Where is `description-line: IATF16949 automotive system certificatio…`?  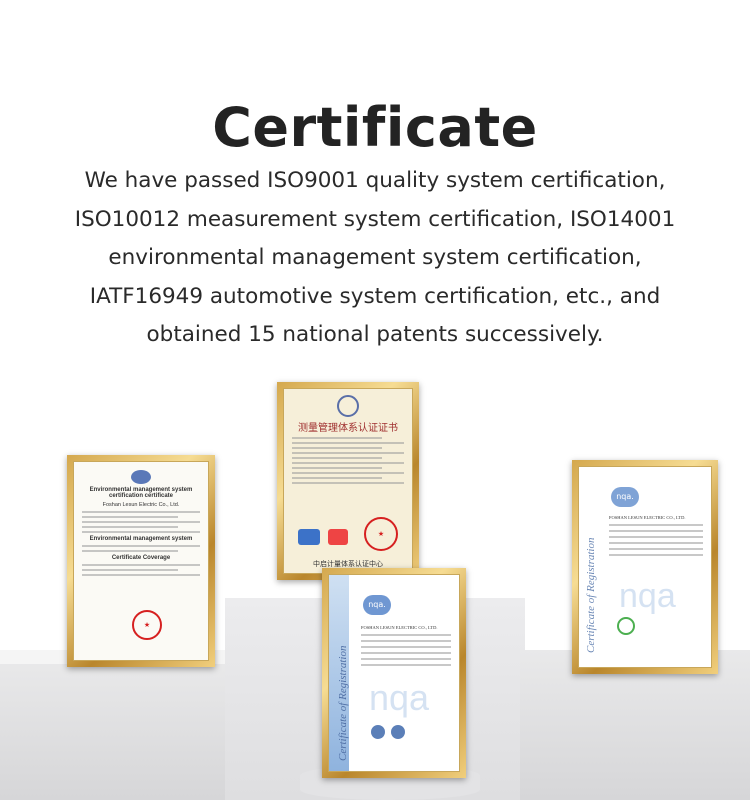
description-line: IATF16949 automotive system certificatio… is located at coordinates (375, 296).